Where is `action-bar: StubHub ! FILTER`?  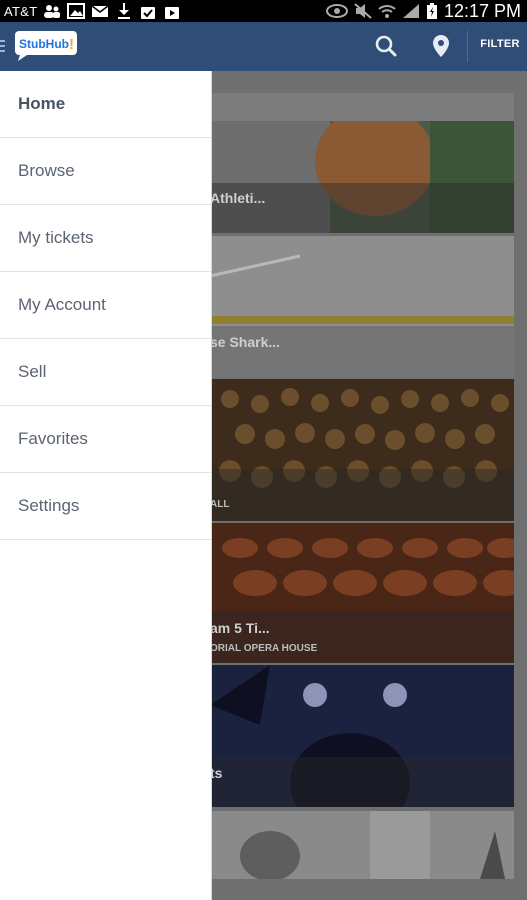 action-bar: StubHub ! FILTER is located at coordinates (263, 46).